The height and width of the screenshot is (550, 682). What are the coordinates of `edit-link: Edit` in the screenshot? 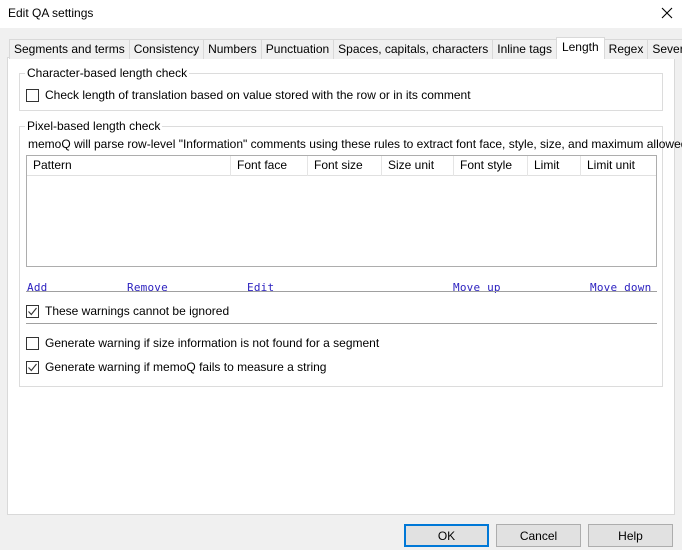 It's located at (260, 287).